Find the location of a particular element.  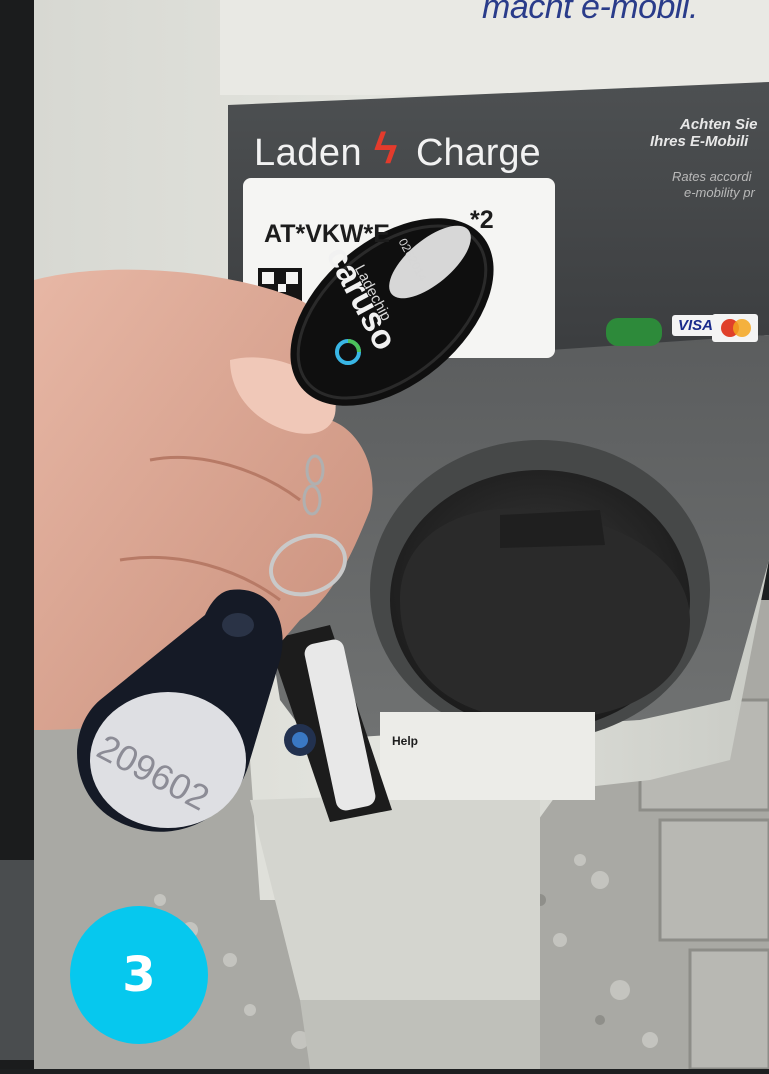

step-number: 3 is located at coordinates (139, 975).